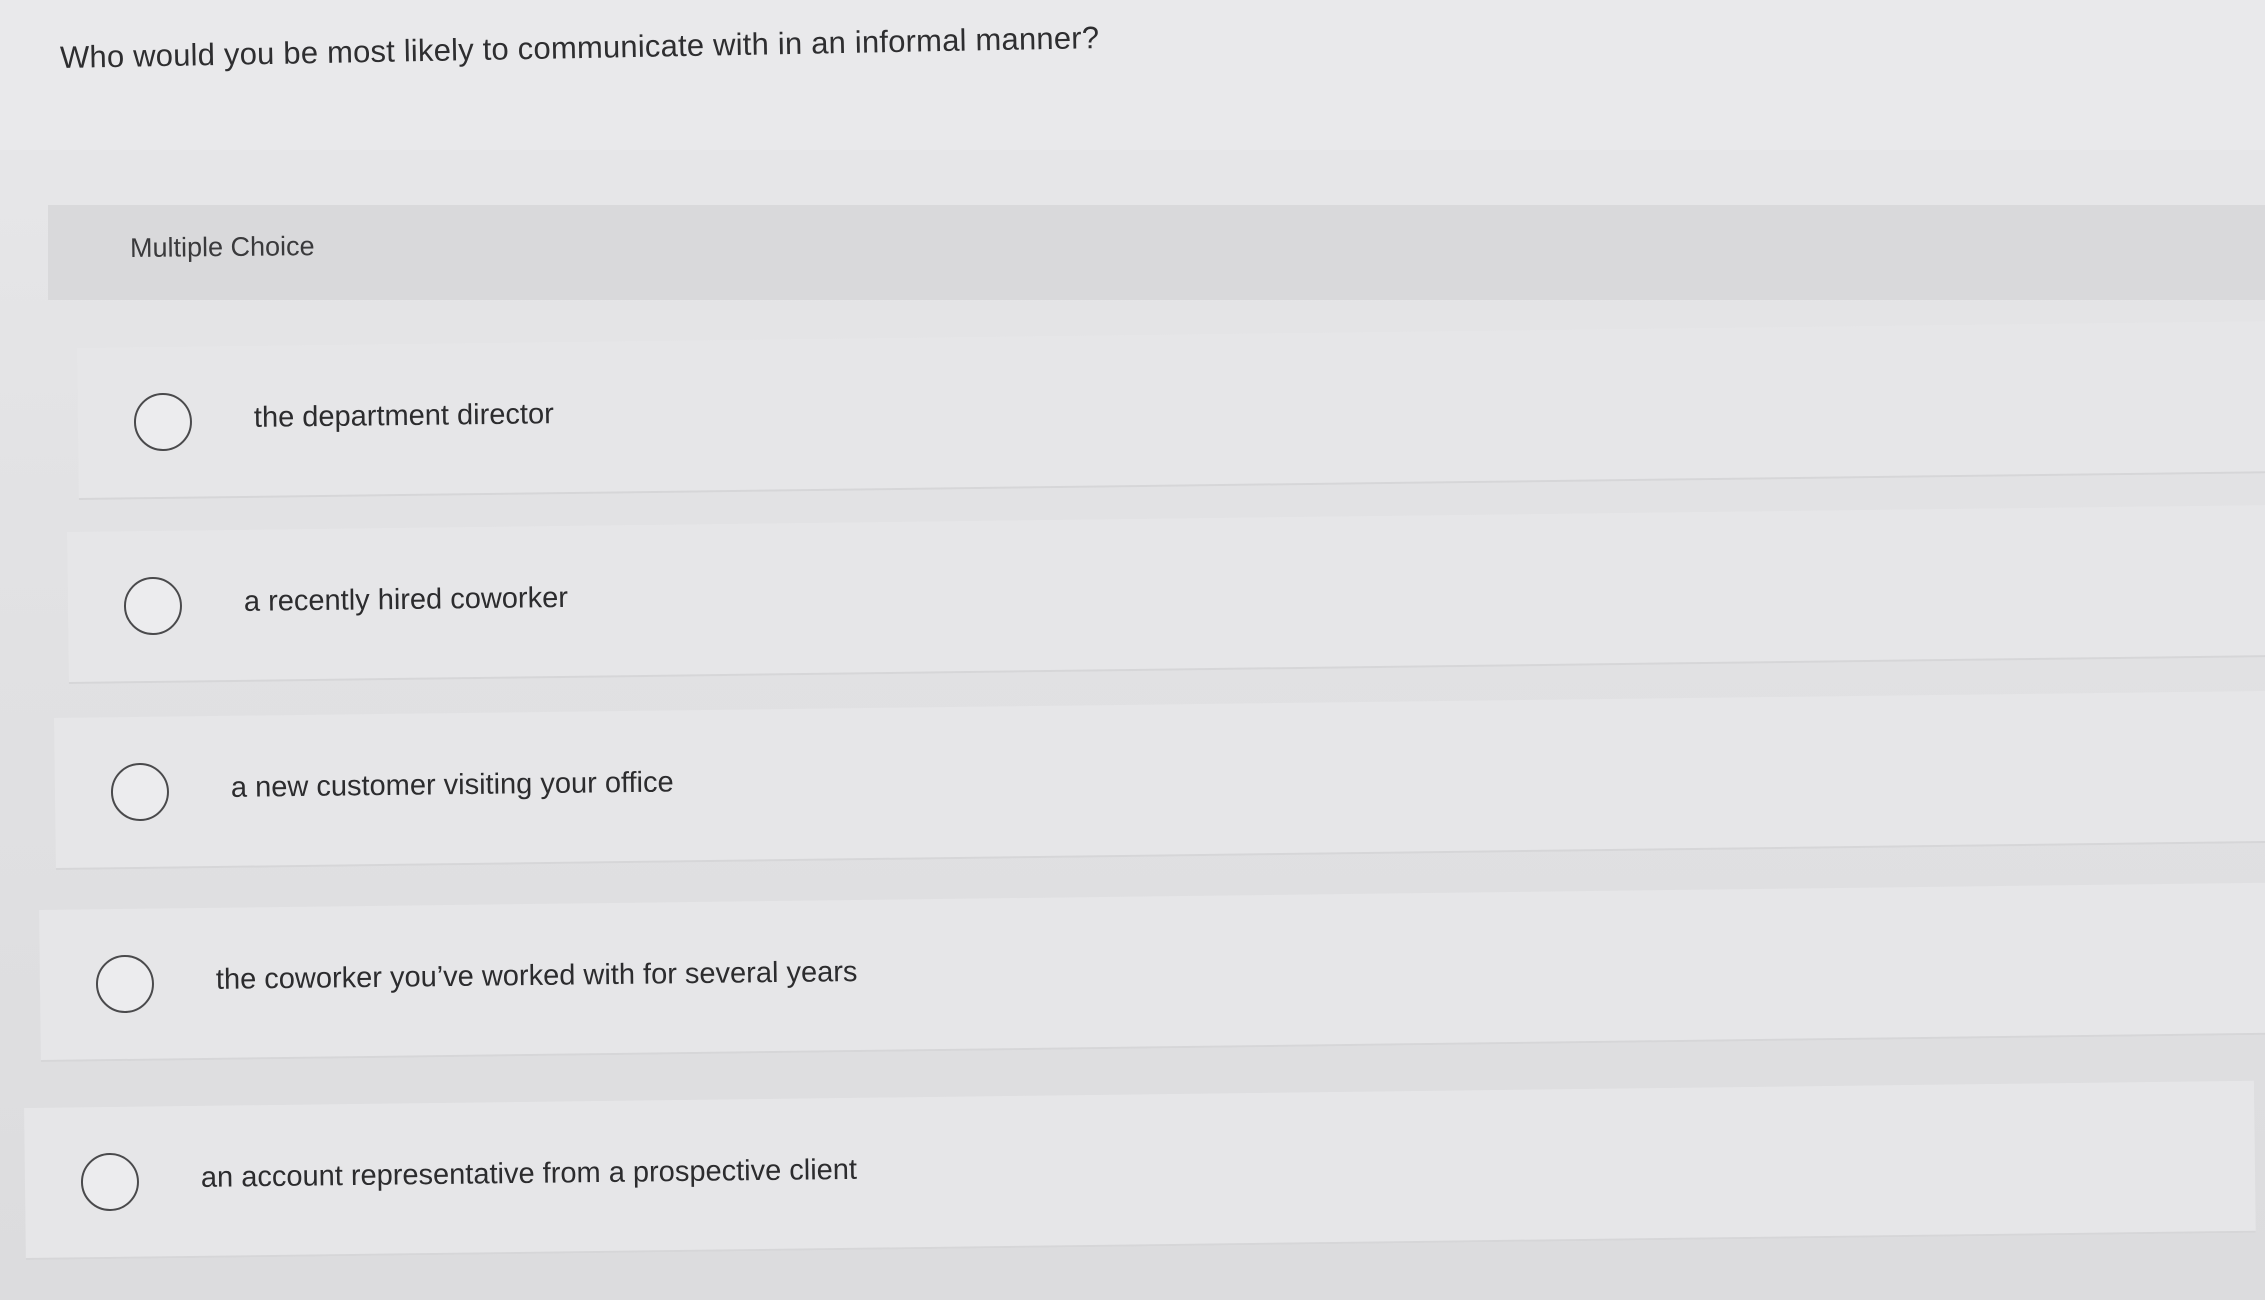 The height and width of the screenshot is (1300, 2265). I want to click on choice-type-label: Multiple Choice, so click(222, 247).